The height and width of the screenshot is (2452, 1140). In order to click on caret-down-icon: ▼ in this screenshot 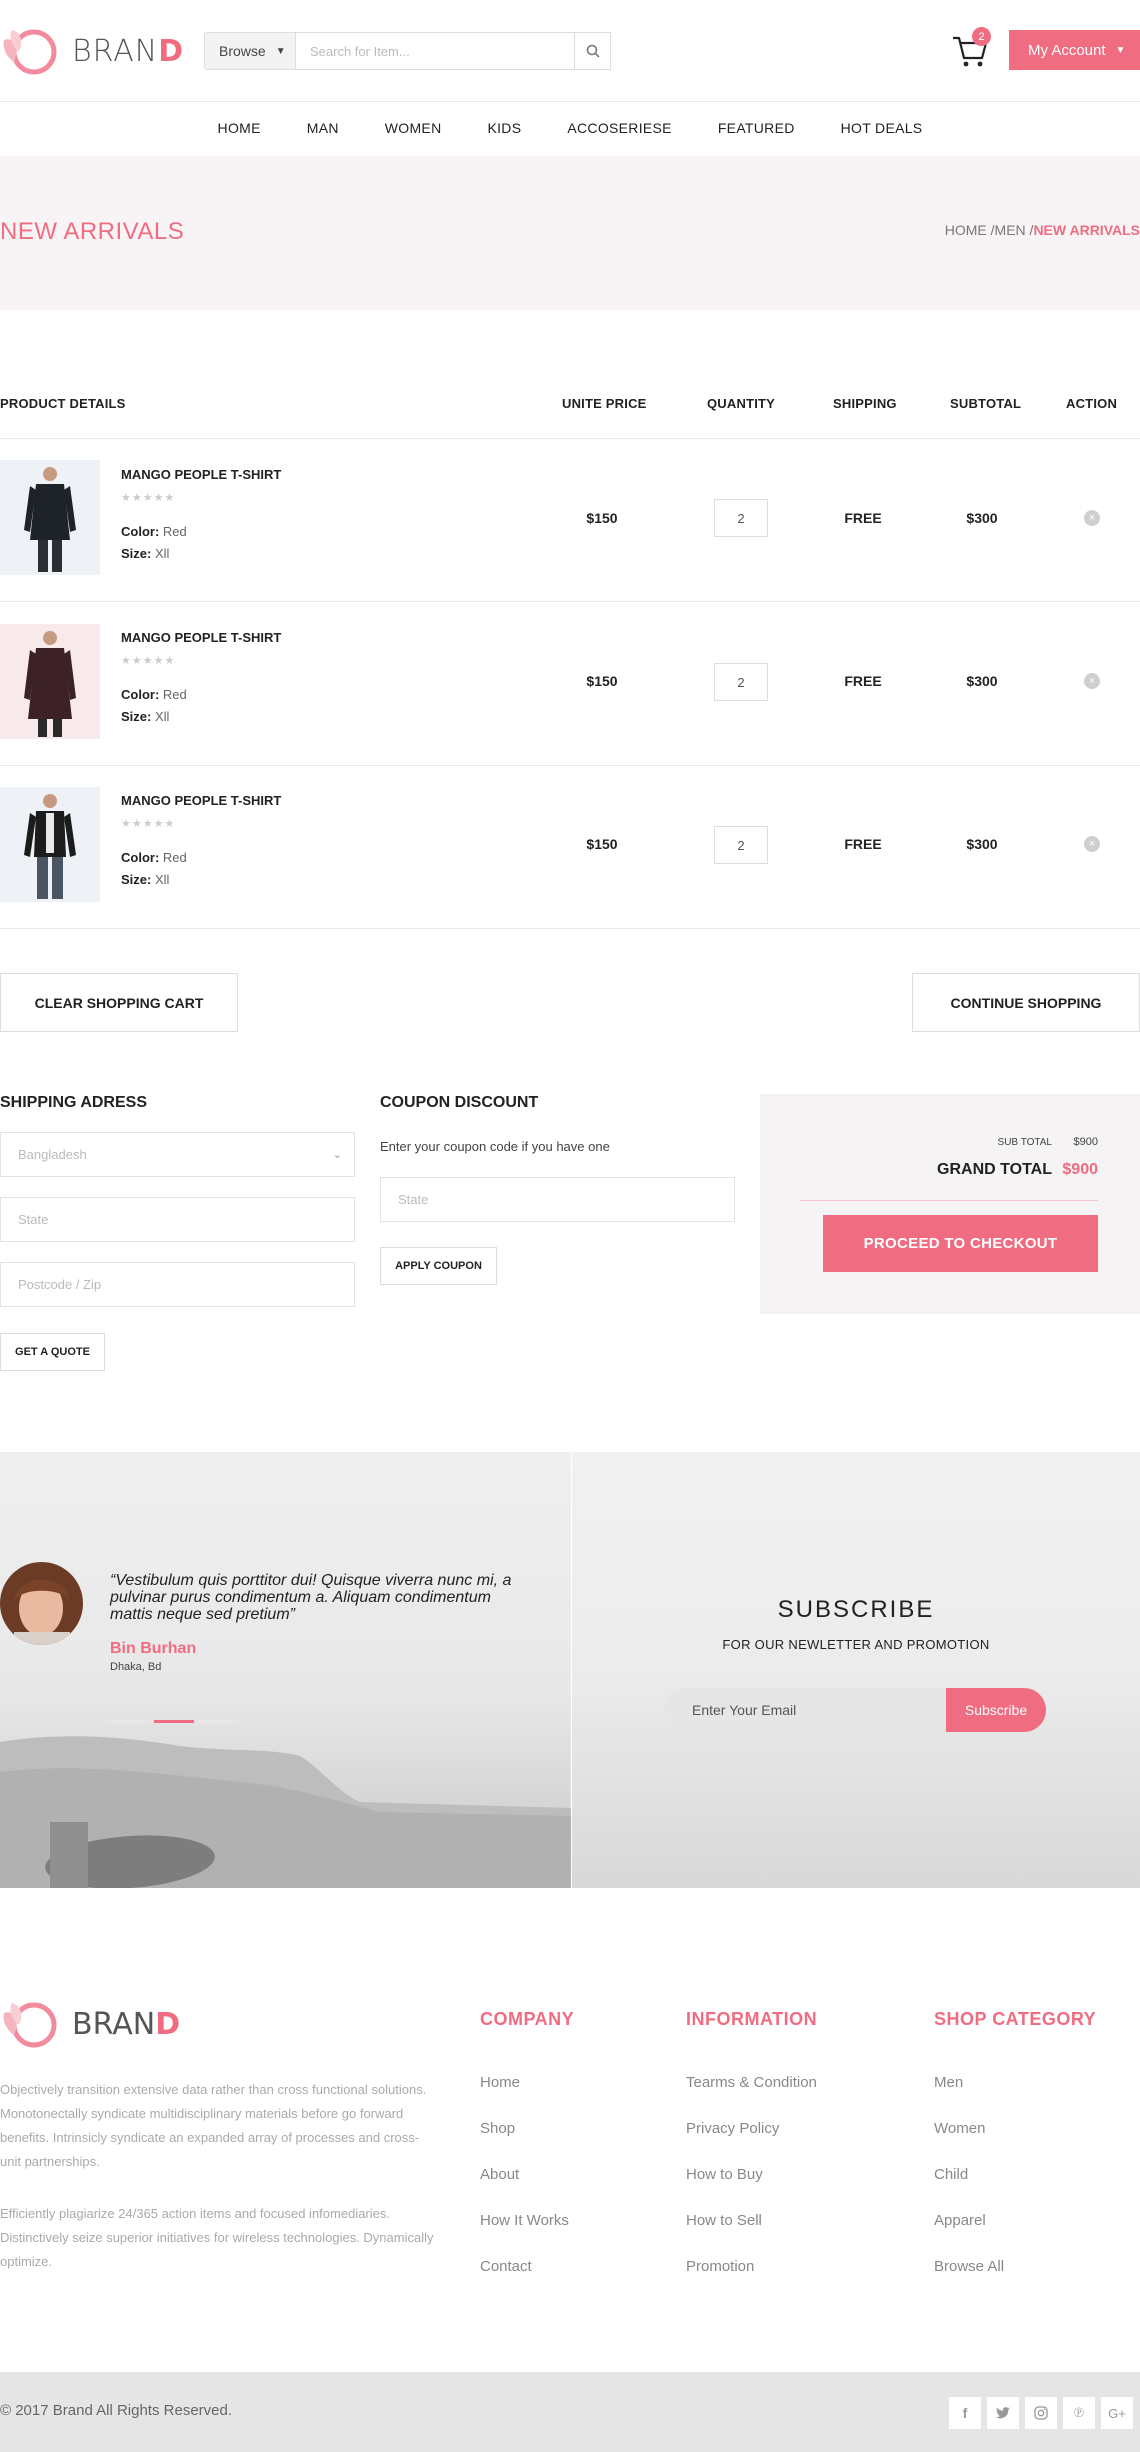, I will do `click(1120, 50)`.